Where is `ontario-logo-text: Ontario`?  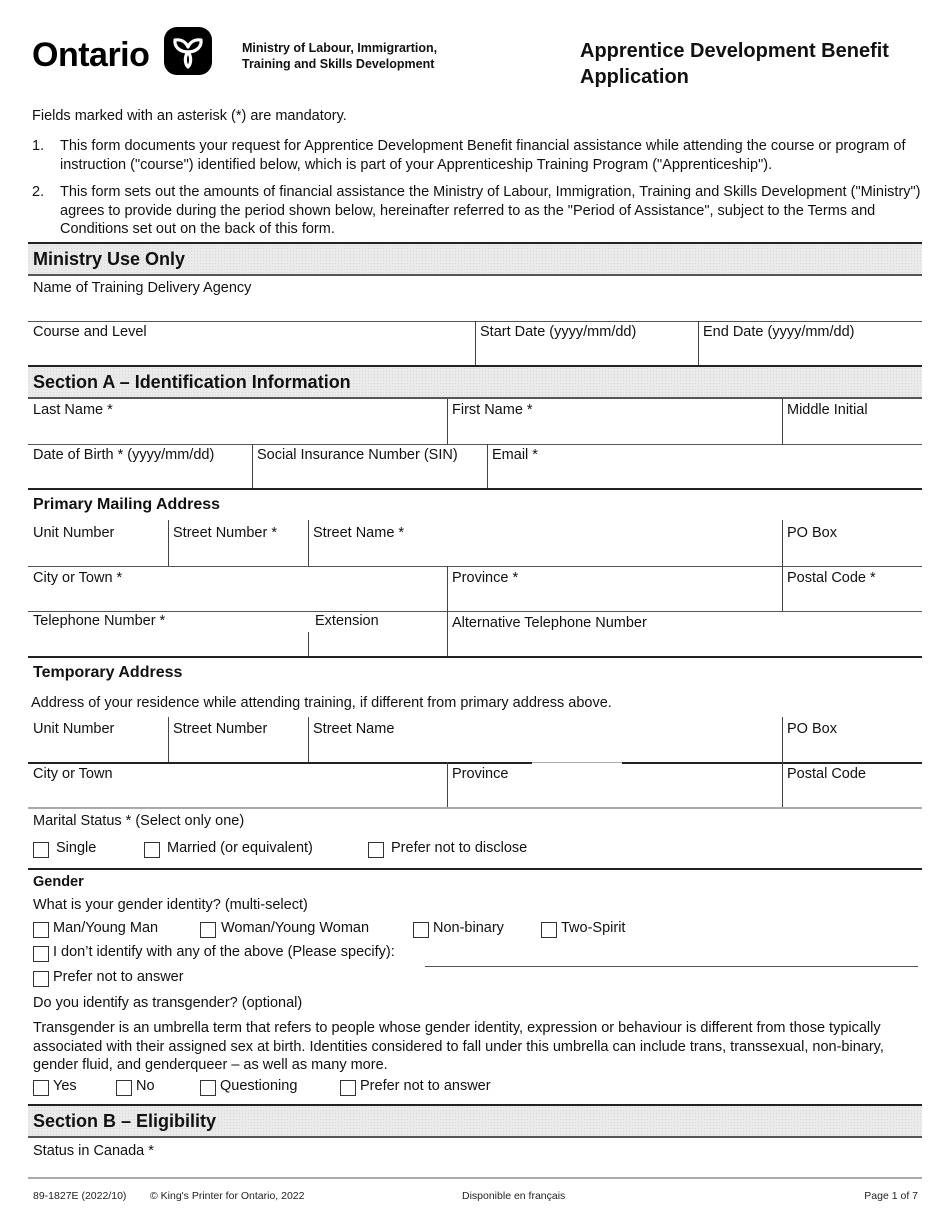
ontario-logo-text: Ontario is located at coordinates (91, 55).